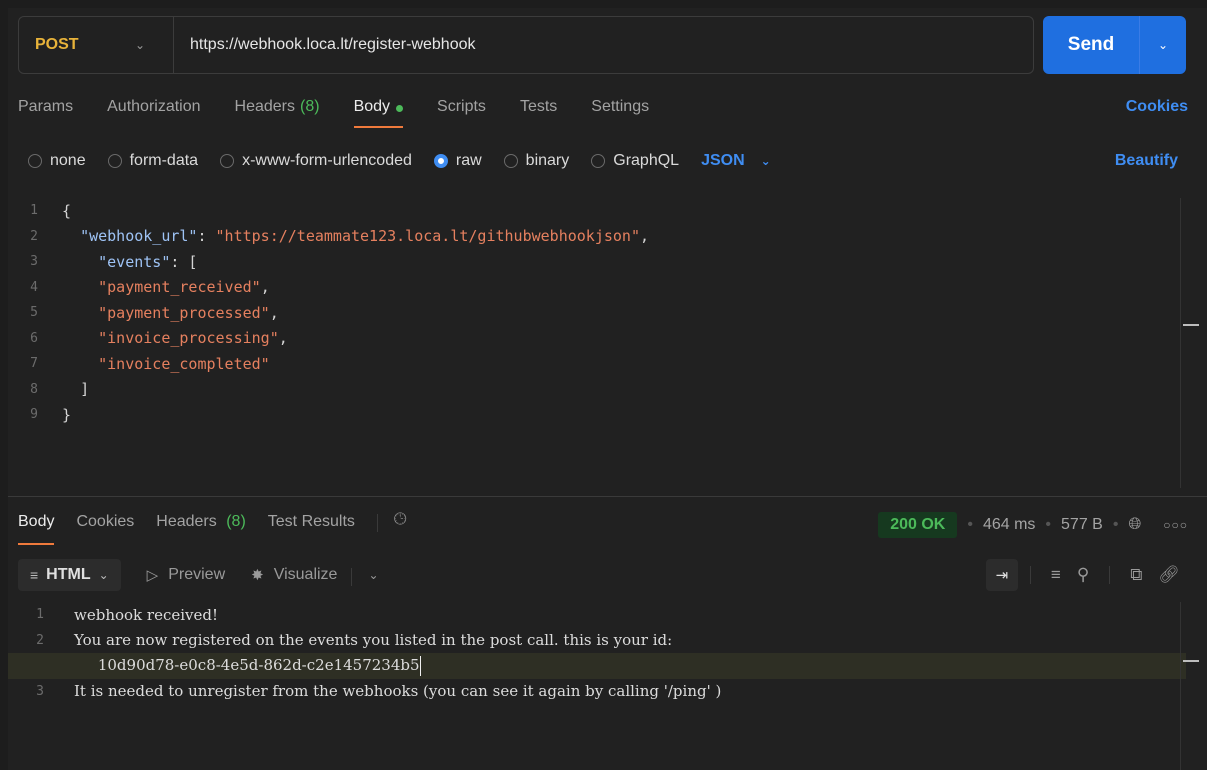  I want to click on play-icon: ▷, so click(152, 575).